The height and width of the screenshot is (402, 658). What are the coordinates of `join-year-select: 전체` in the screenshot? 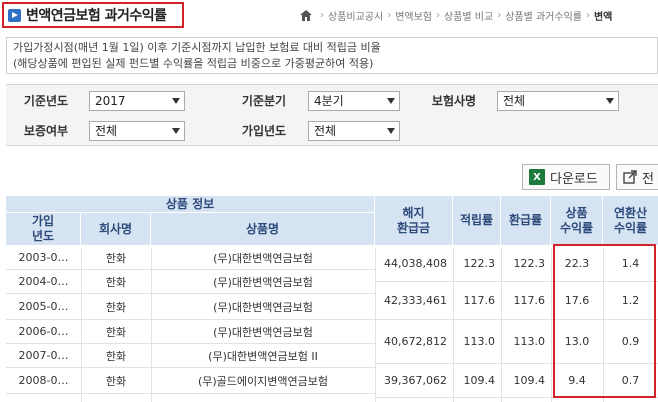 It's located at (354, 131).